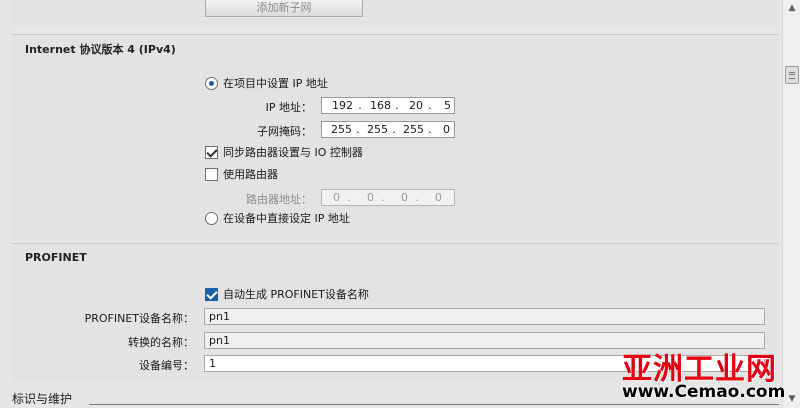 The height and width of the screenshot is (408, 800). I want to click on subnet-mask-input: 255 . 255 . 255 . 0, so click(388, 129).